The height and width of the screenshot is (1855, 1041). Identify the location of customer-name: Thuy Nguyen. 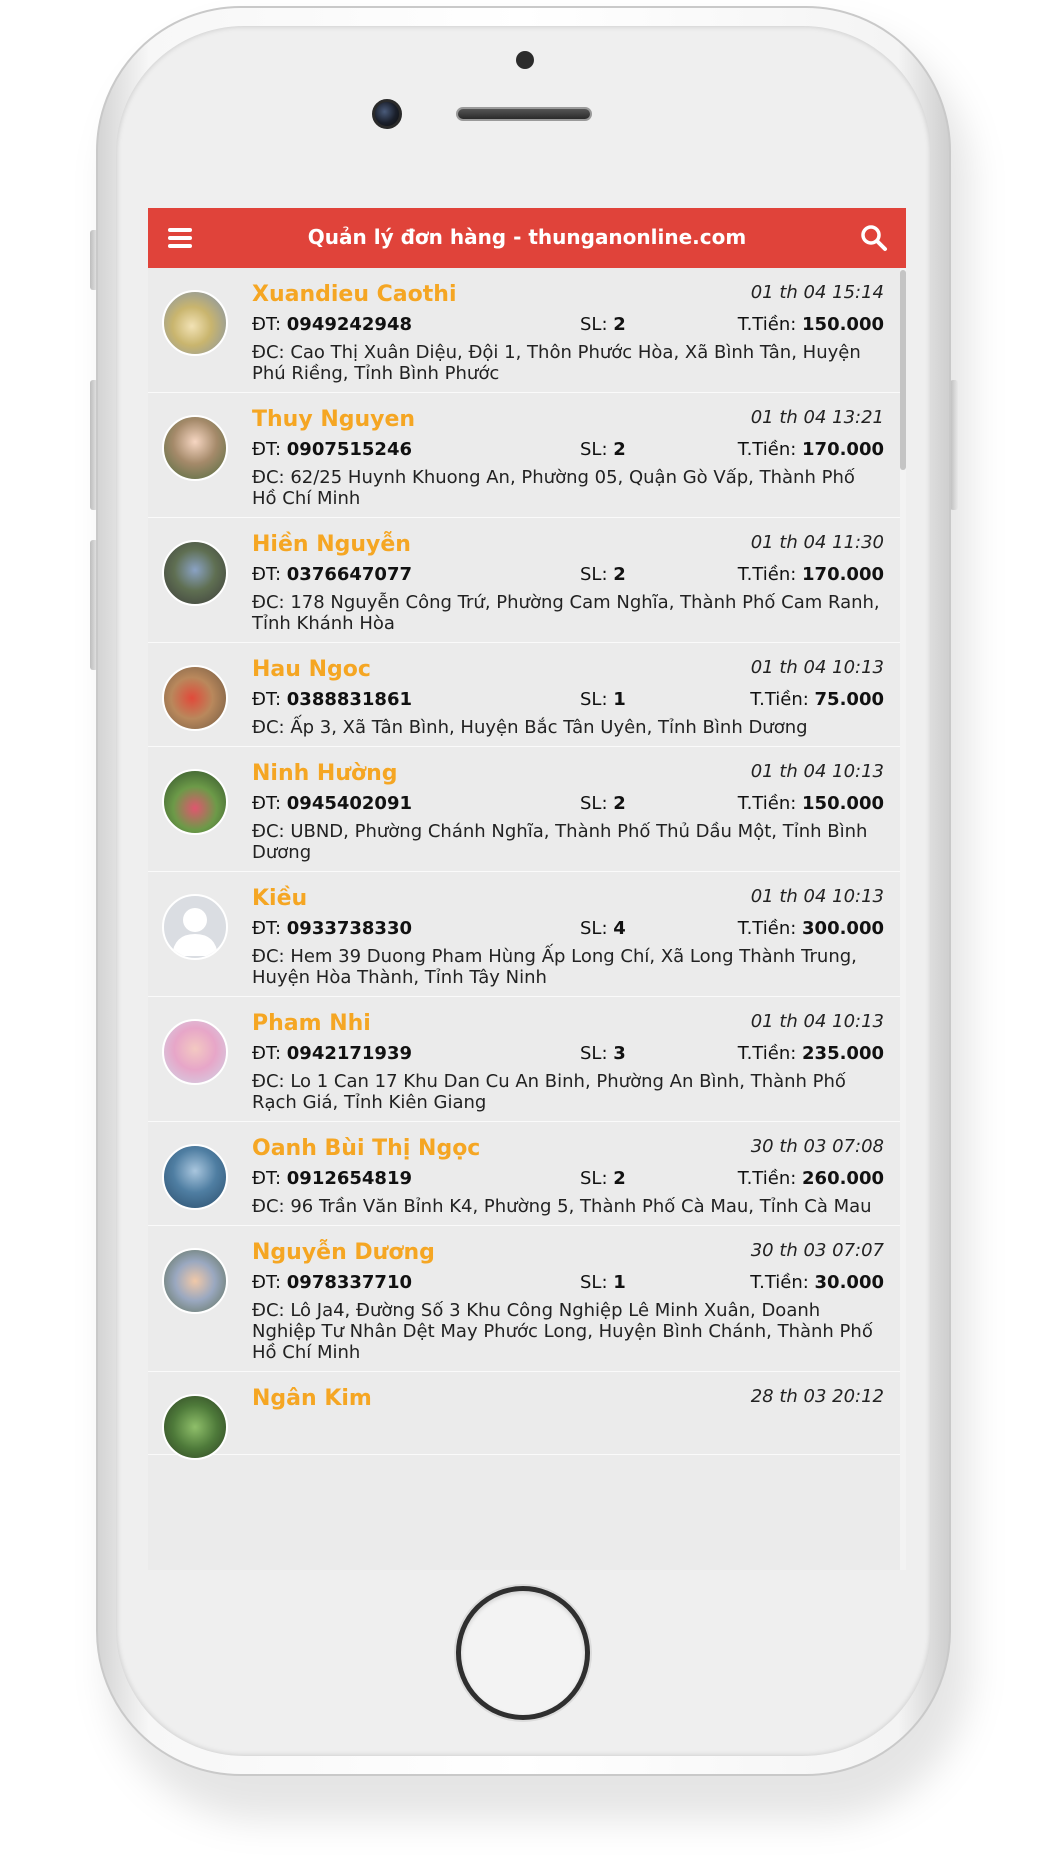
(334, 419).